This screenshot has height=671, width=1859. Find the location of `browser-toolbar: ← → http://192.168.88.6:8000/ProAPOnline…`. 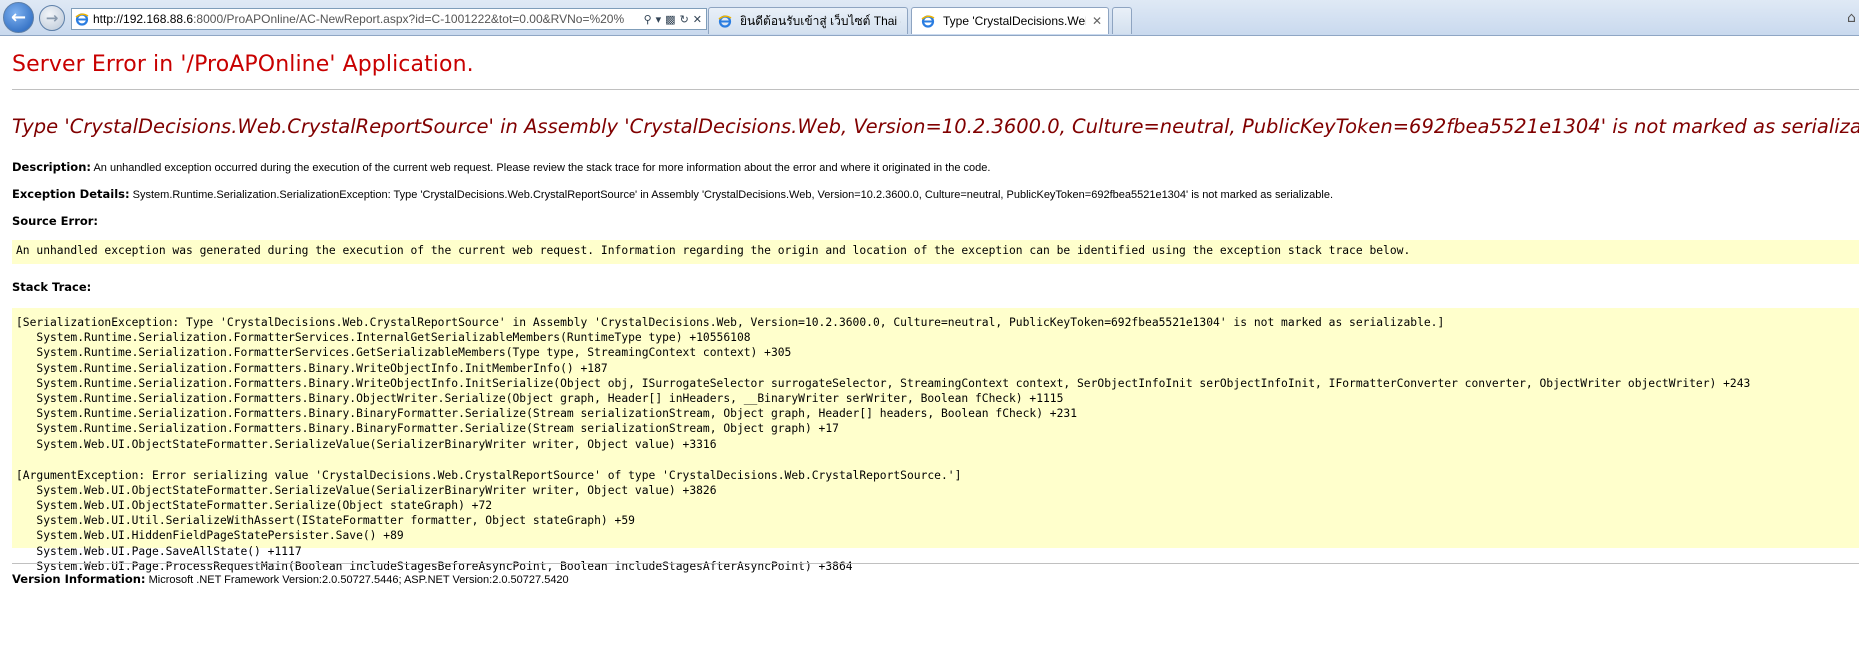

browser-toolbar: ← → http://192.168.88.6:8000/ProAPOnline… is located at coordinates (929, 18).